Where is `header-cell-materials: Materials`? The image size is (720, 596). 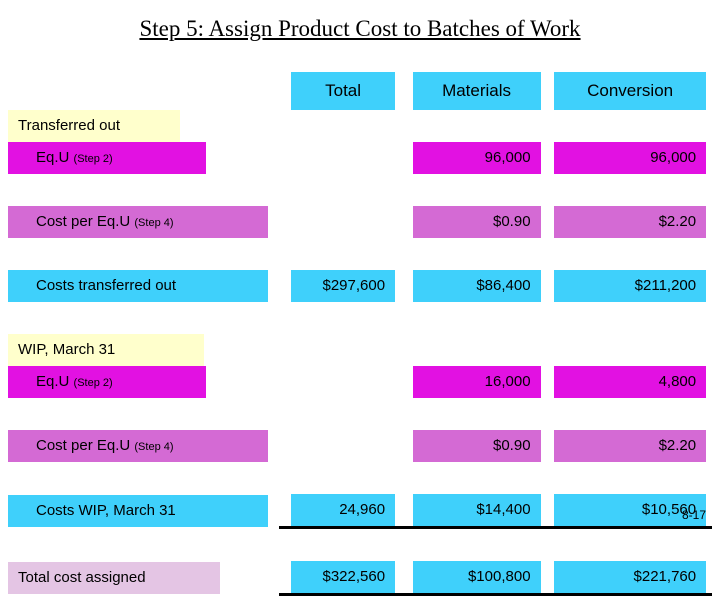
header-cell-materials: Materials is located at coordinates (478, 91).